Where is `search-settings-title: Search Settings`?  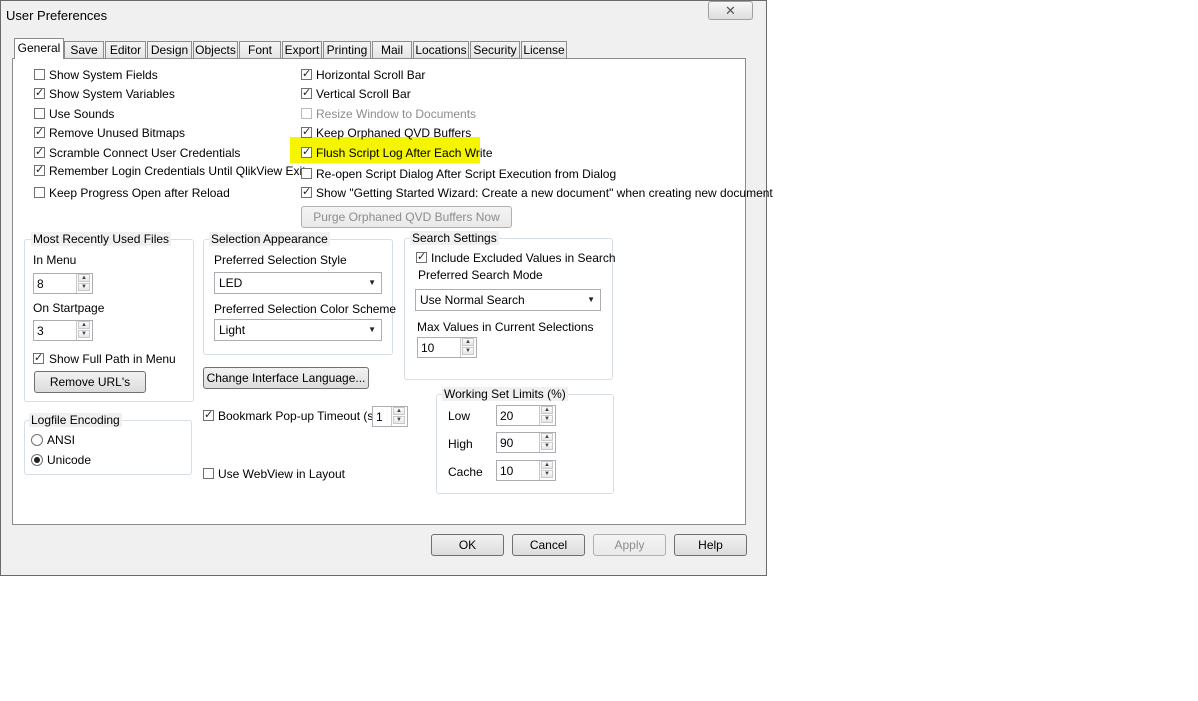 search-settings-title: Search Settings is located at coordinates (454, 238).